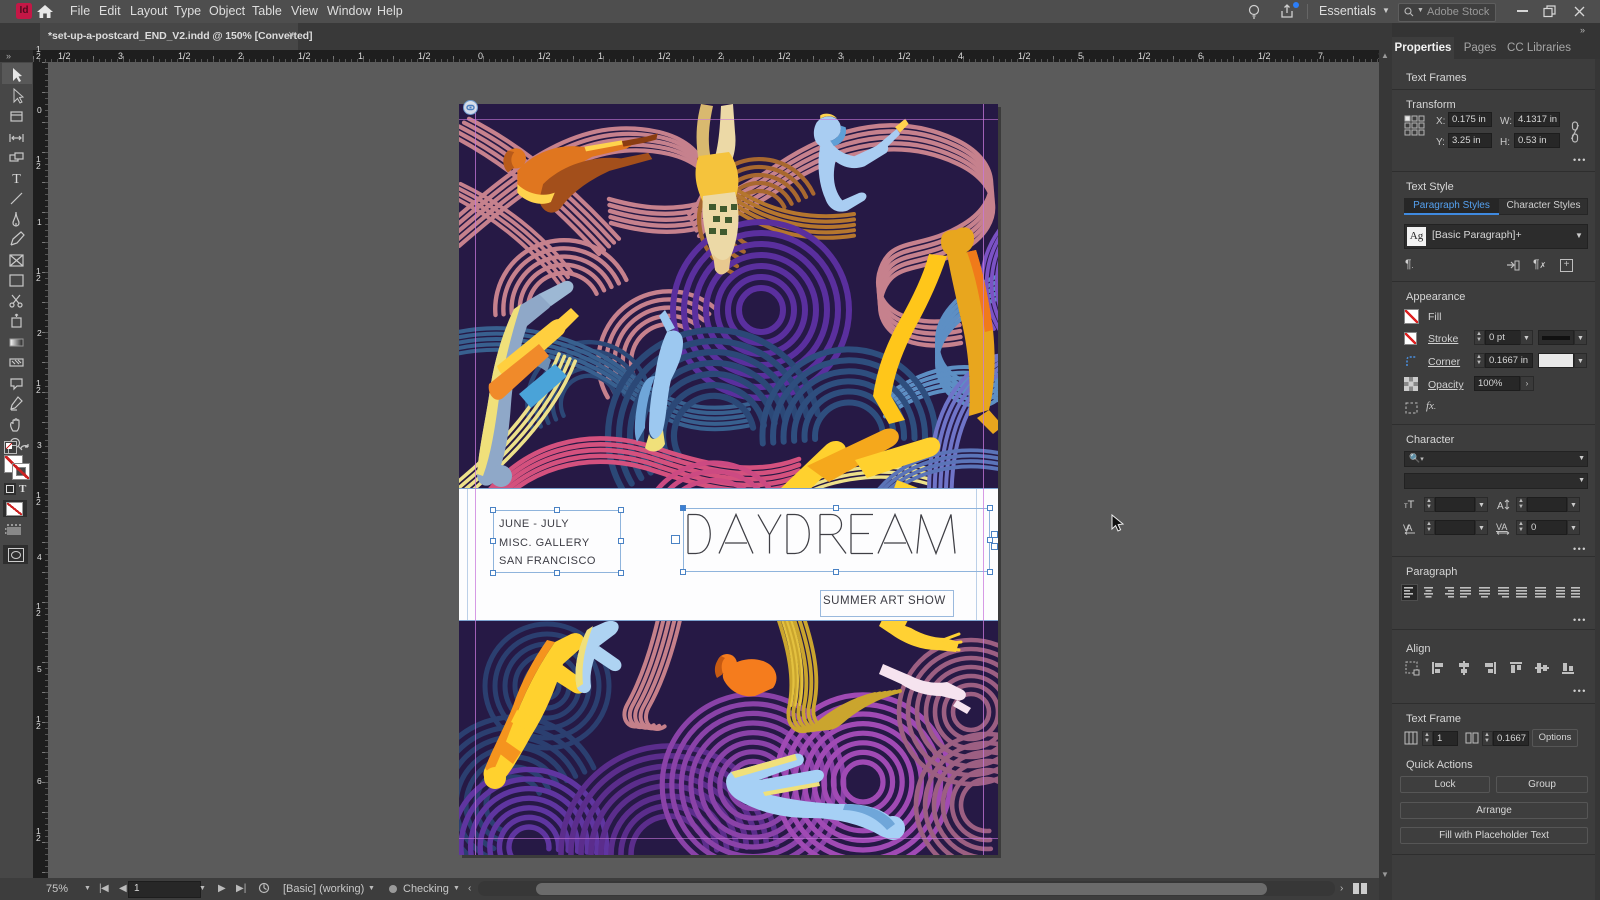 The image size is (1600, 900). Describe the element at coordinates (1500, 506) in the screenshot. I see `svg-text: A` at that location.